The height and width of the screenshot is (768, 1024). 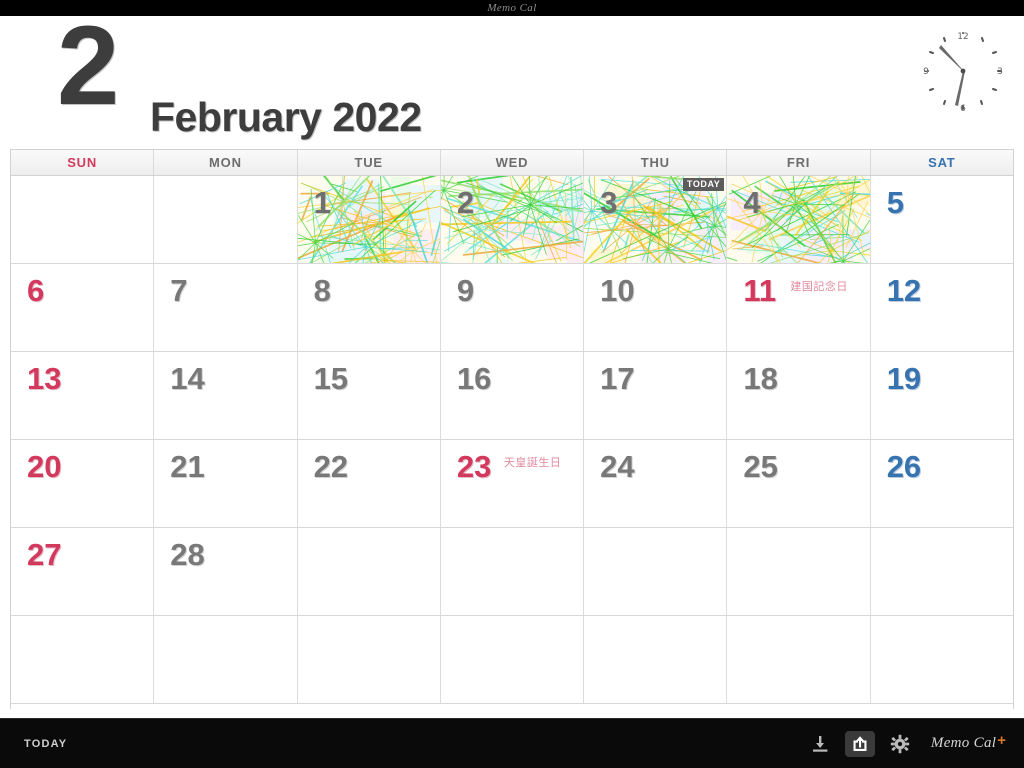 I want to click on day-number: 18, so click(x=760, y=378).